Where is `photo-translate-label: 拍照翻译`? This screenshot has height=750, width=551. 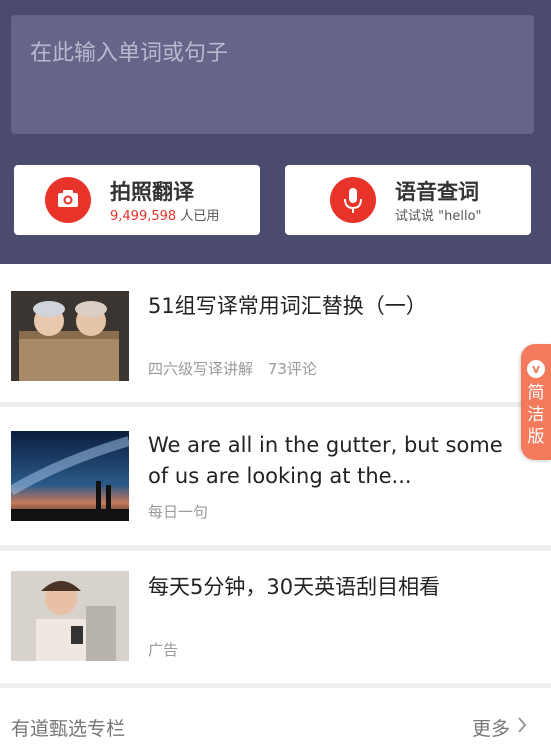 photo-translate-label: 拍照翻译 is located at coordinates (152, 192).